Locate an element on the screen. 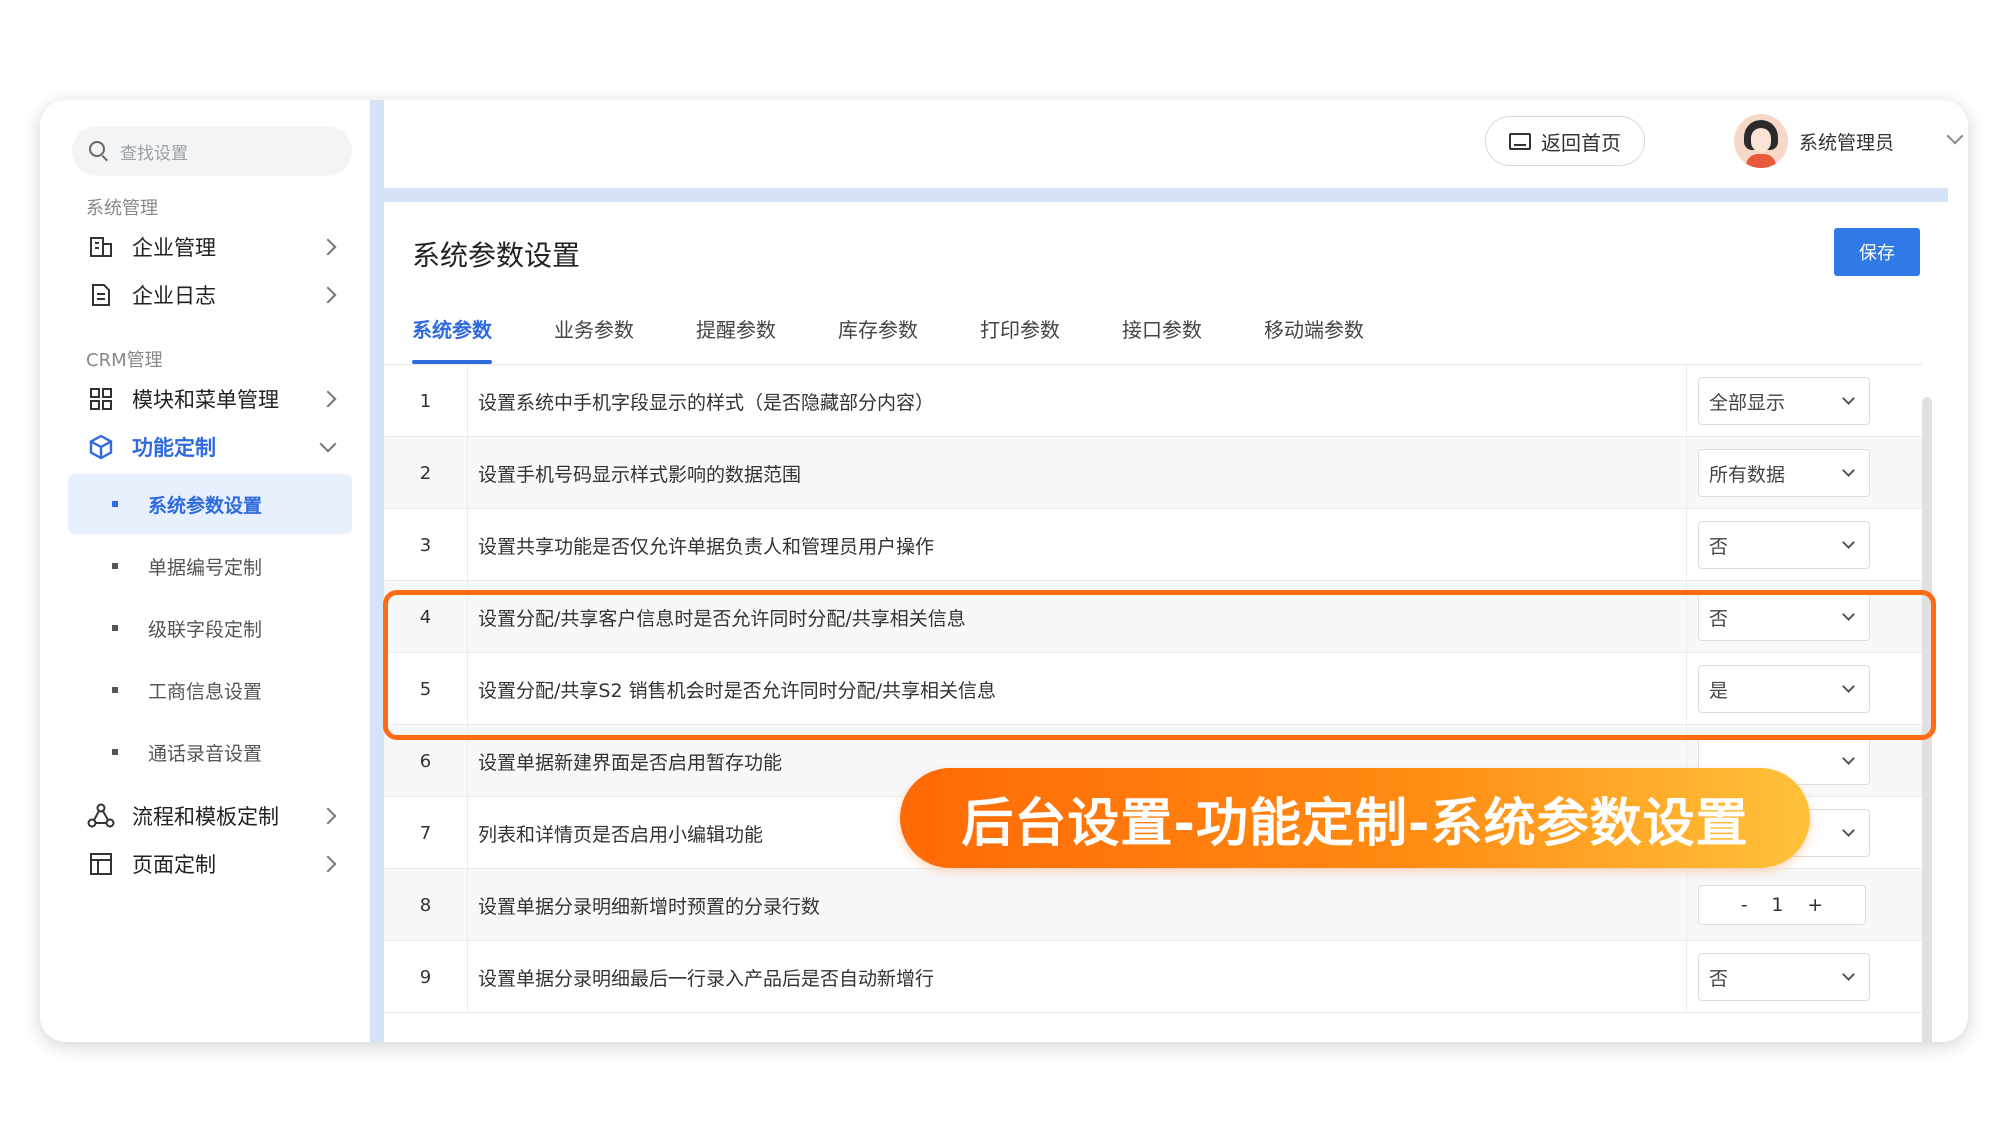 The height and width of the screenshot is (1126, 2001). sidebar-subitem-label: 工商信息设置 is located at coordinates (205, 691).